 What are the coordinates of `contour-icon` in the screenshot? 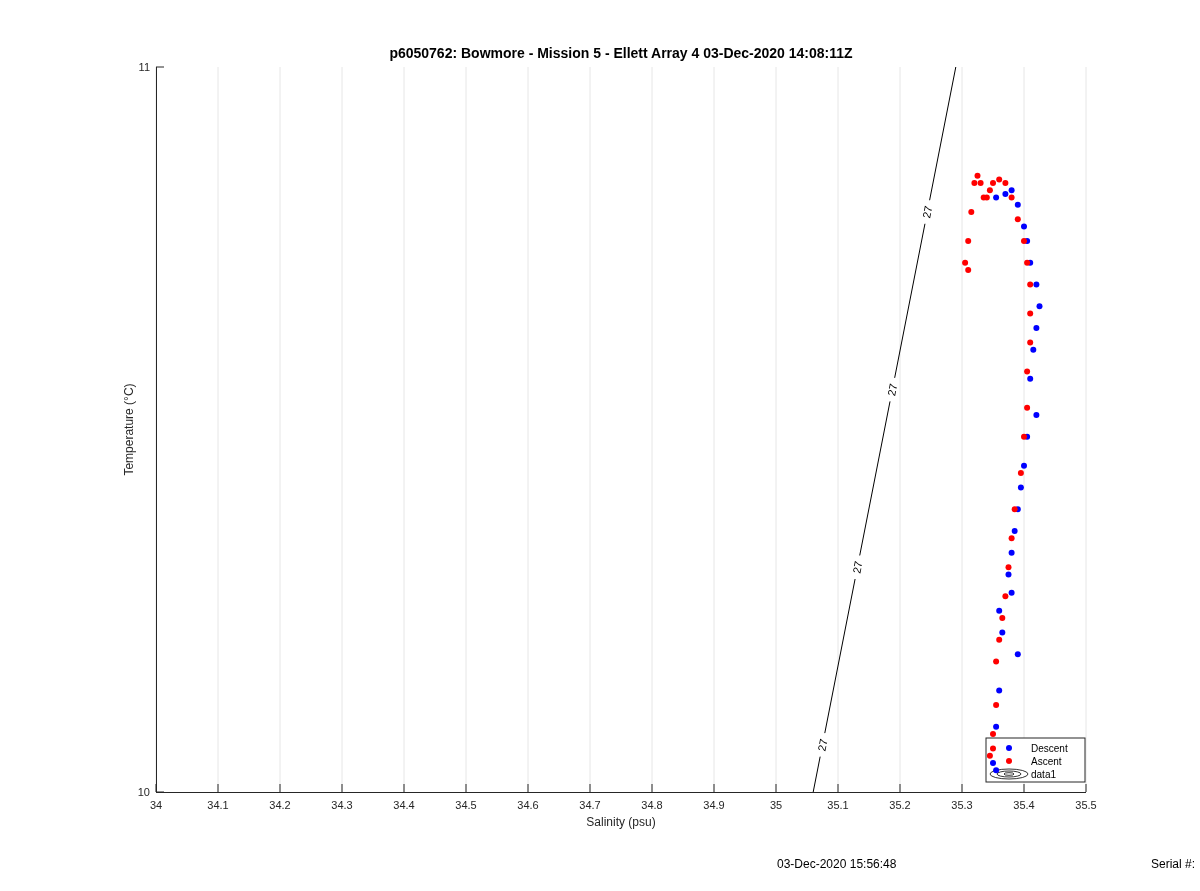 It's located at (1009, 774).